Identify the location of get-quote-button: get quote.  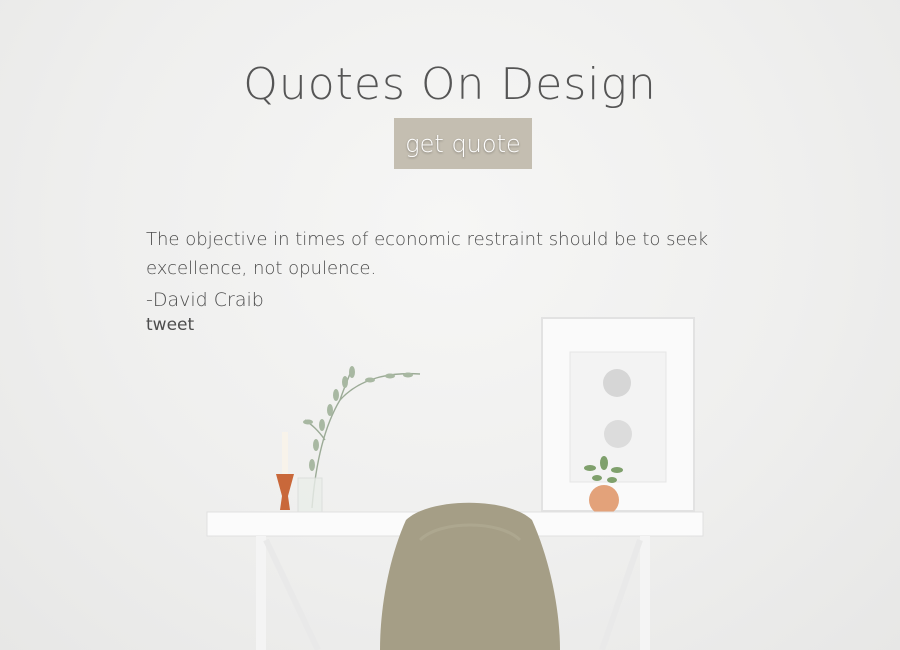
(463, 143).